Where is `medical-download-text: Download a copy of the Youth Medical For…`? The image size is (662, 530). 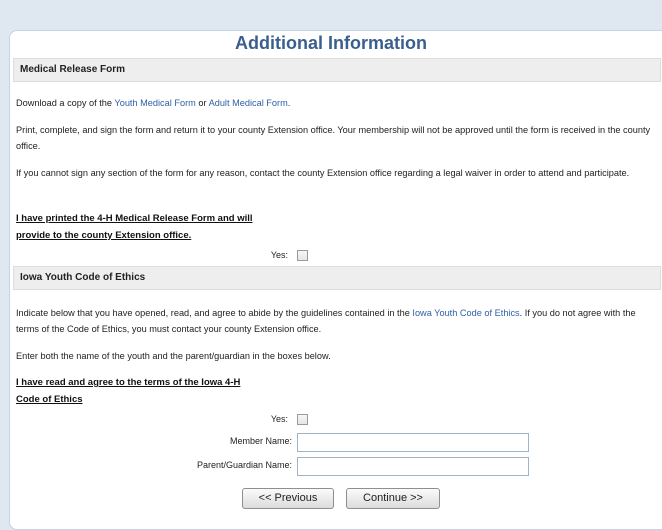 medical-download-text: Download a copy of the Youth Medical For… is located at coordinates (338, 103).